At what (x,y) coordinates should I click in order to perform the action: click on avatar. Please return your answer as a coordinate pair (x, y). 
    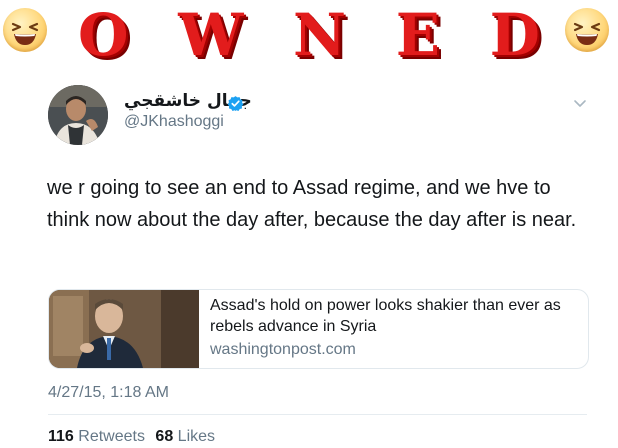
    Looking at the image, I should click on (78, 115).